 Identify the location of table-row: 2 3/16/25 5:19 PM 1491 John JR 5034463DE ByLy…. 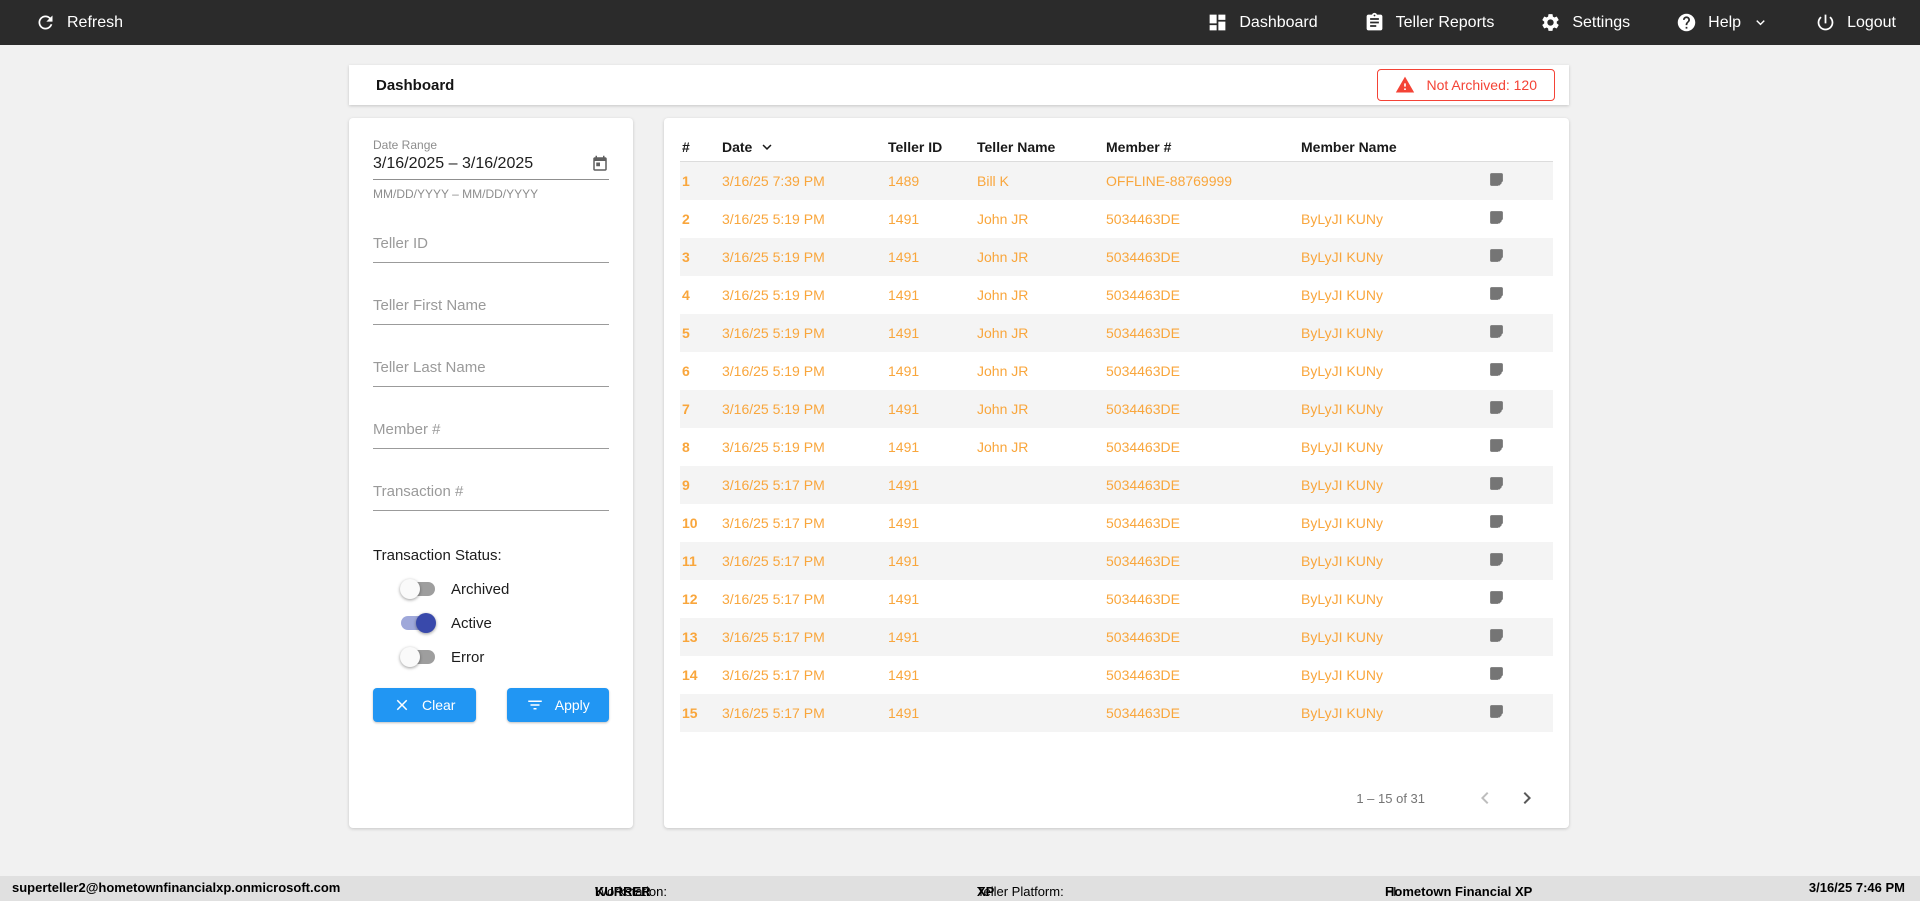
(1116, 219).